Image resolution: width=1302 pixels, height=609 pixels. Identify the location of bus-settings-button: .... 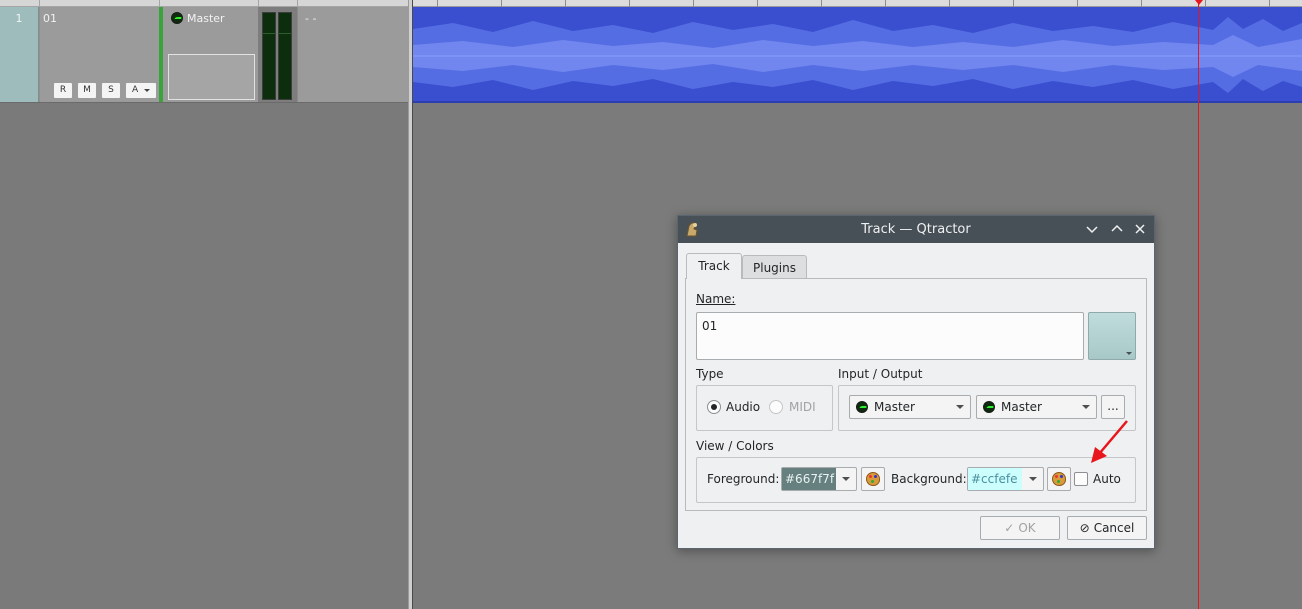
(1113, 407).